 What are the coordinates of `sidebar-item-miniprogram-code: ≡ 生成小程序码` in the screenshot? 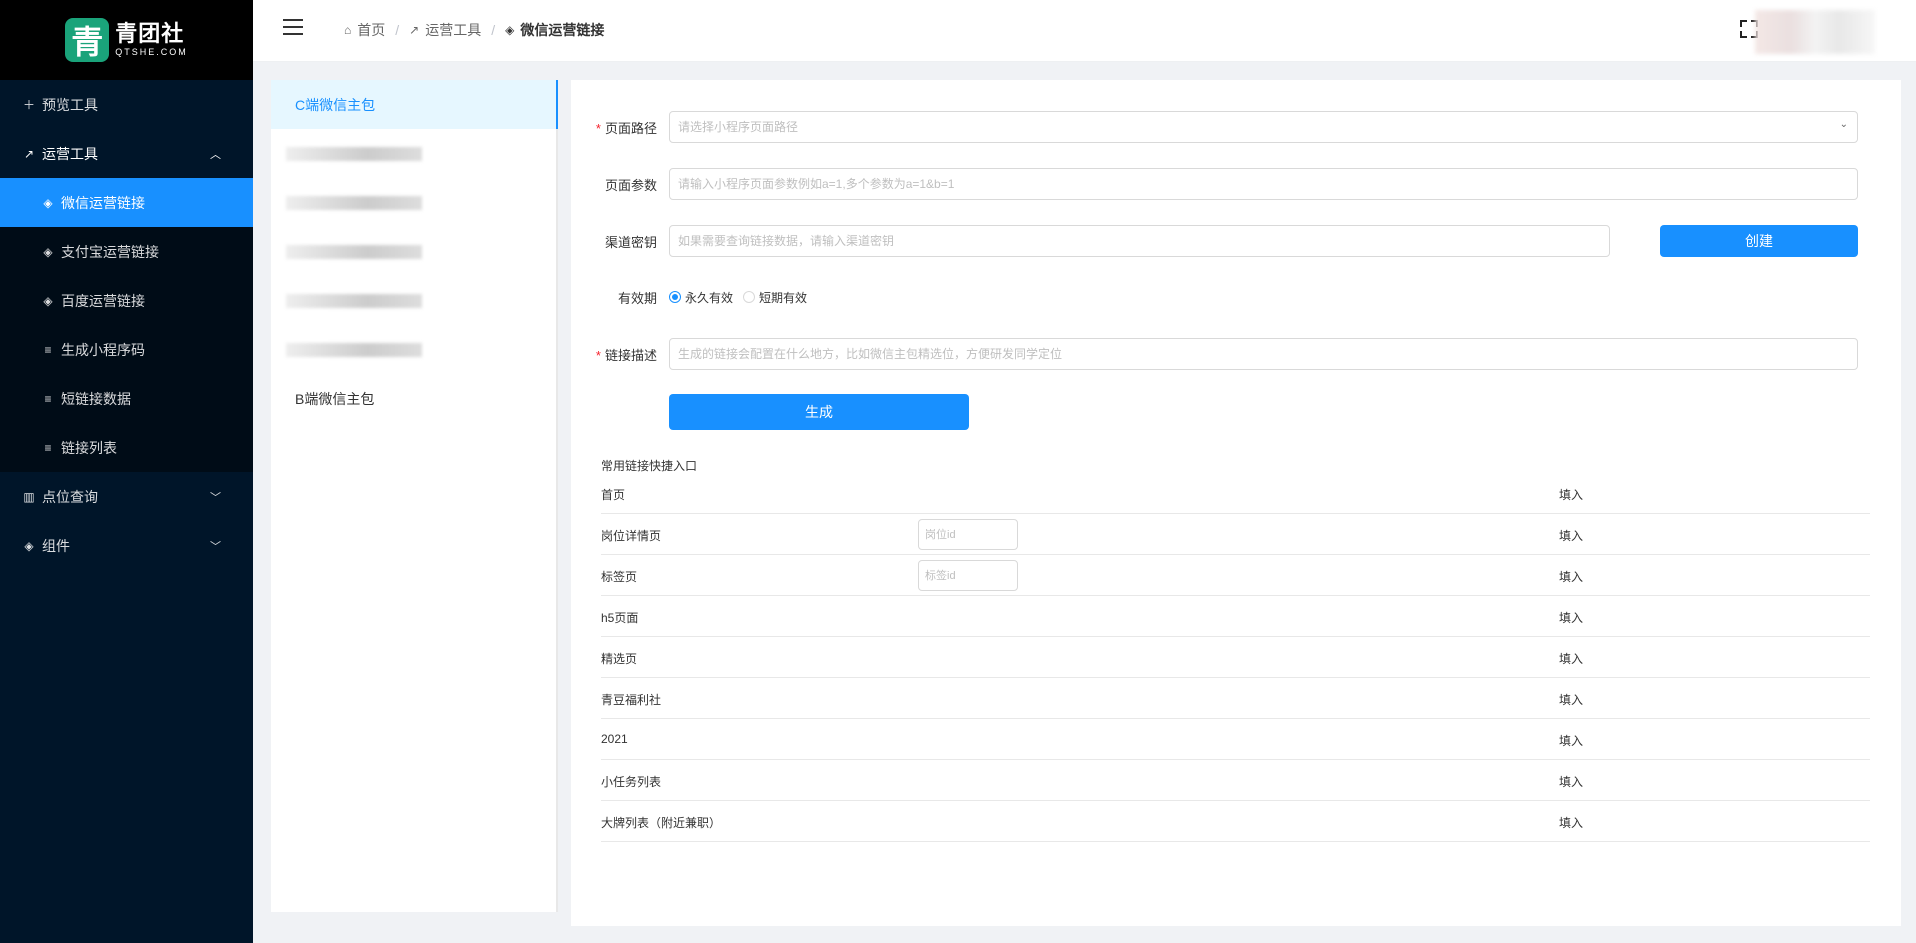 It's located at (126, 349).